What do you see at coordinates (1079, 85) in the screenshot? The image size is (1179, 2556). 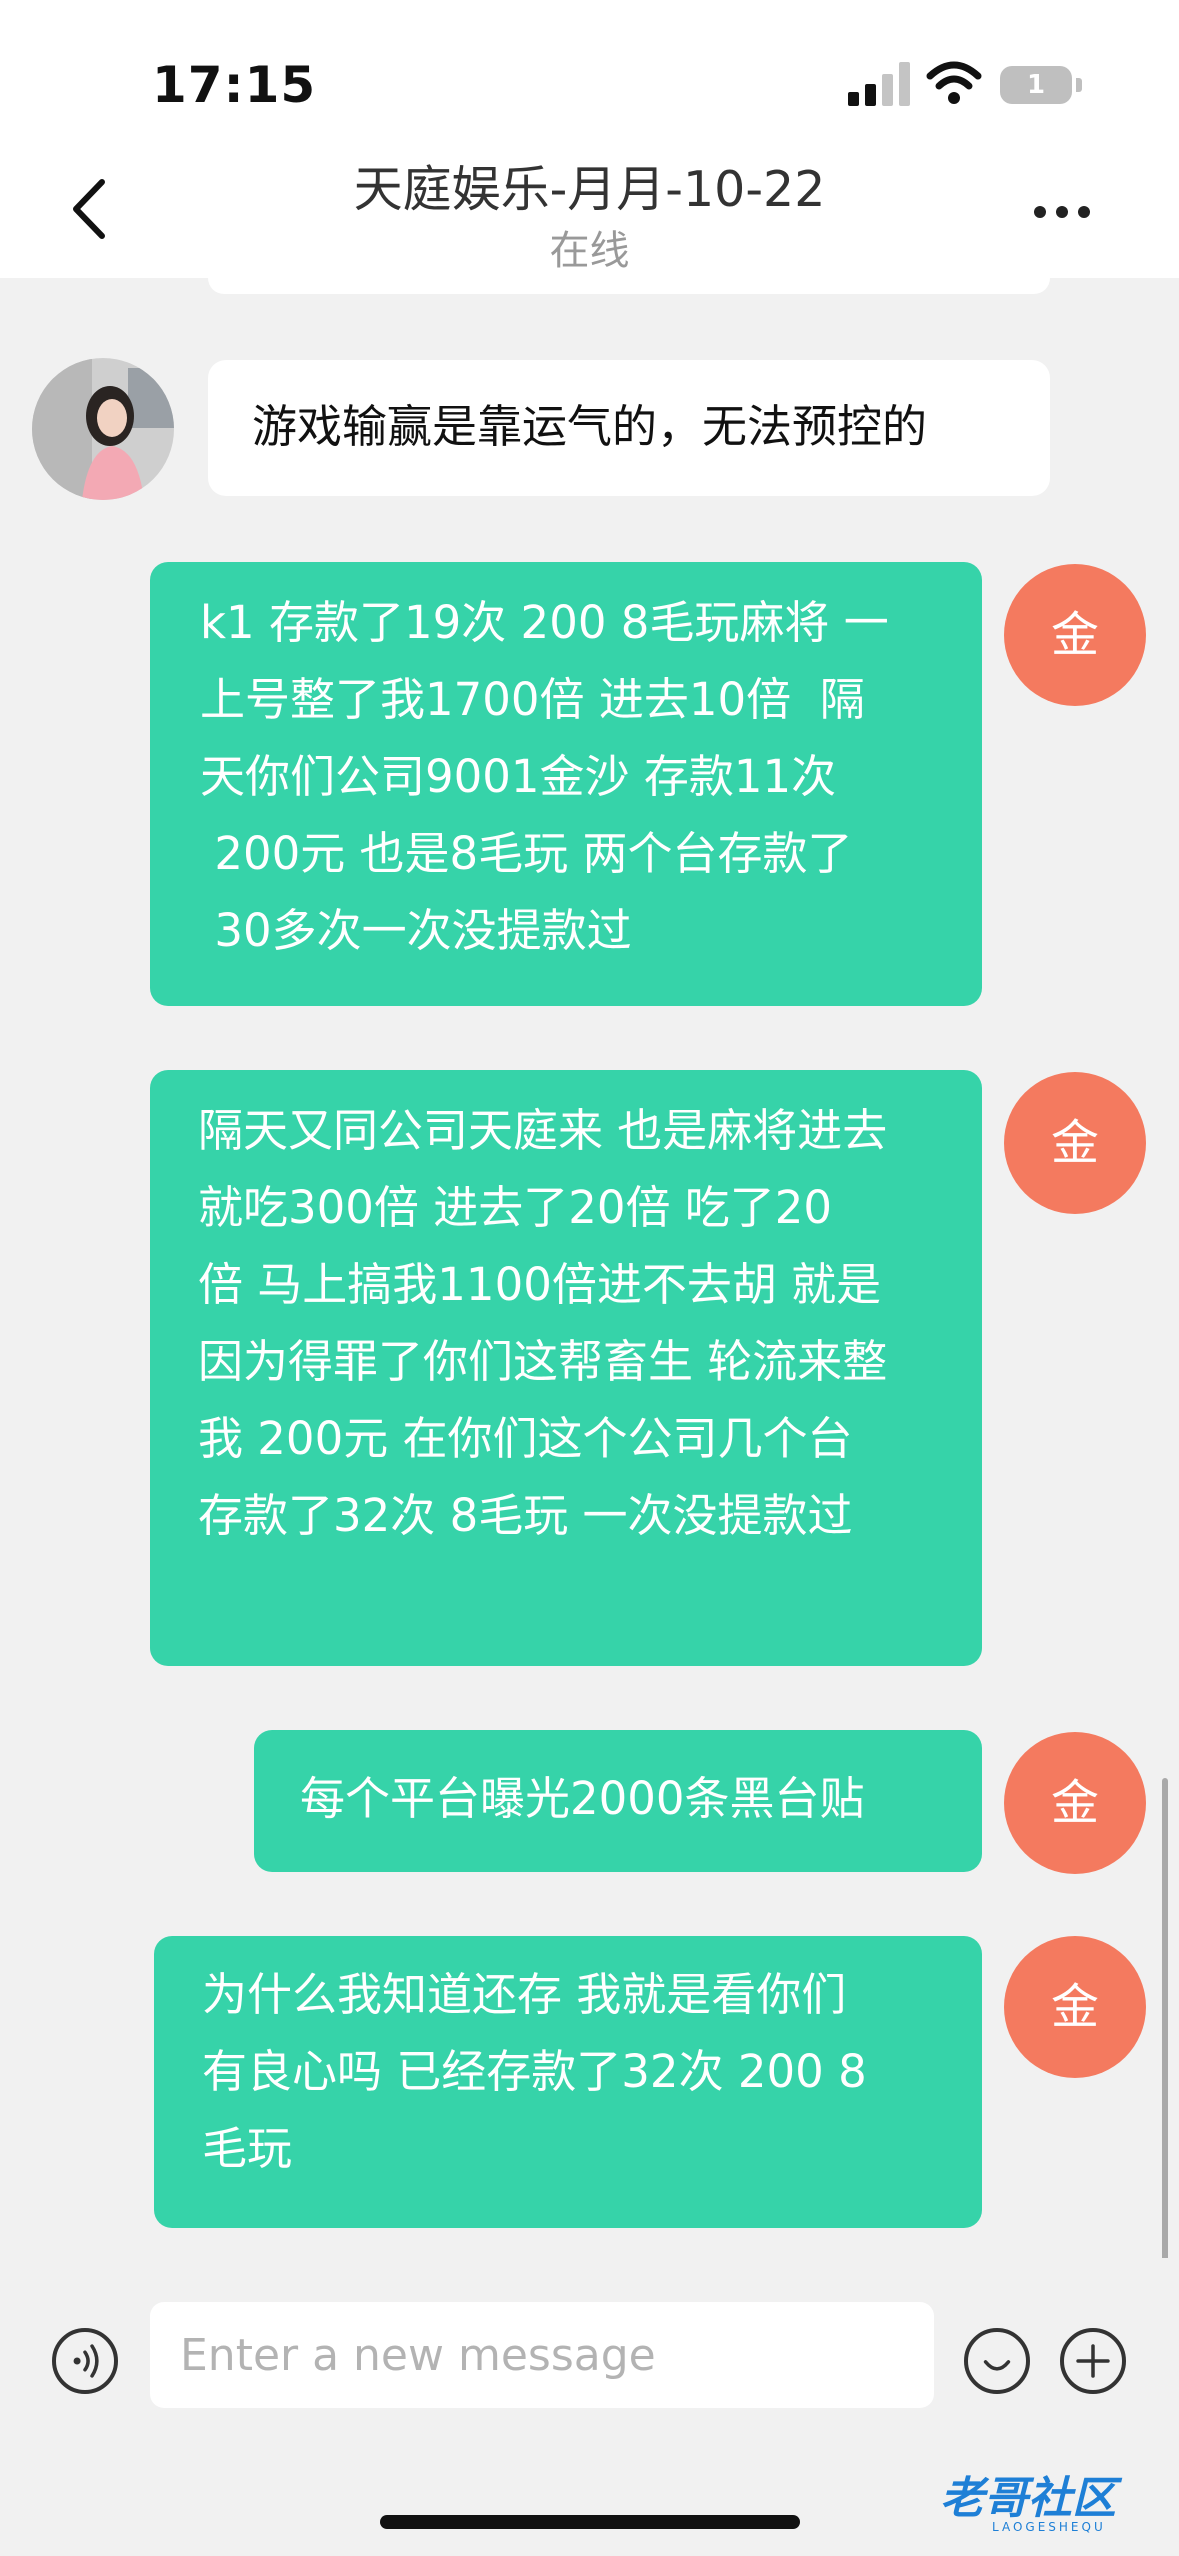 I see `battery-tip` at bounding box center [1079, 85].